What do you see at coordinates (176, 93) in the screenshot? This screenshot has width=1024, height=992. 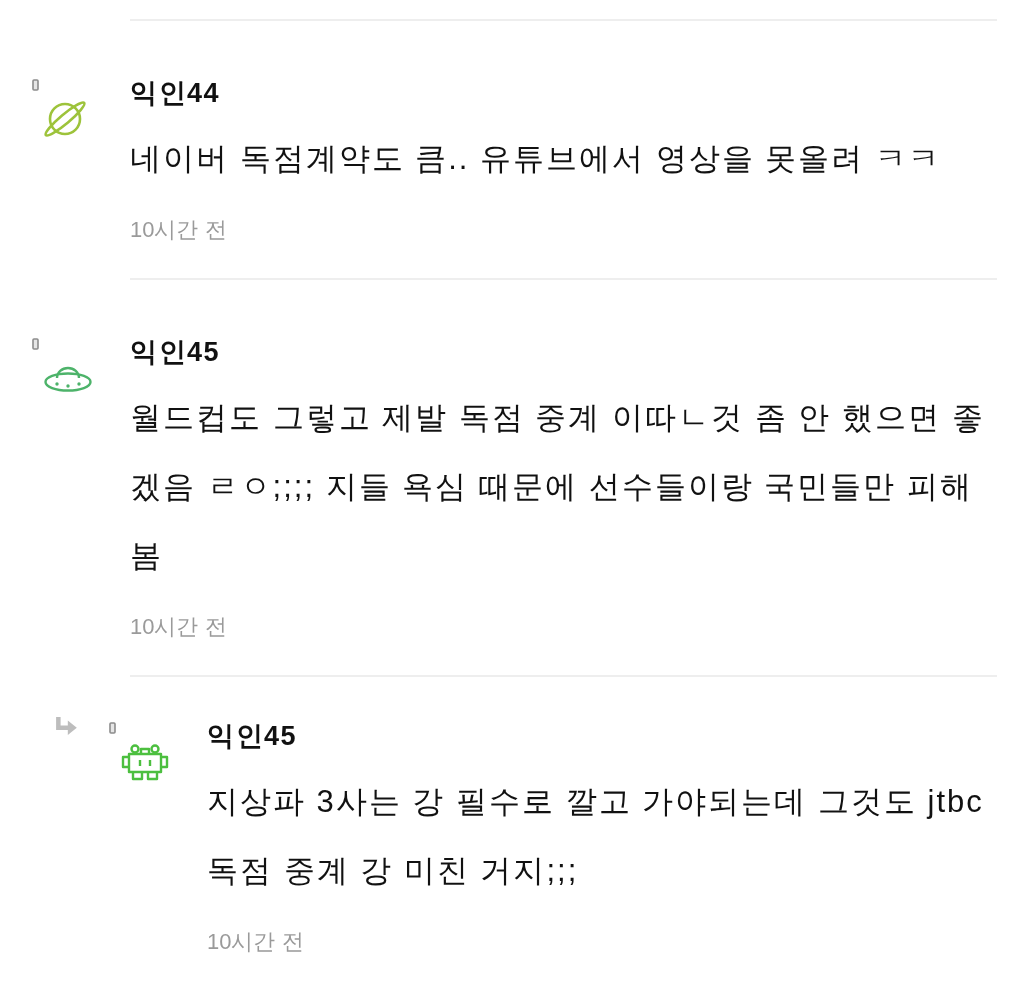 I see `author-name: 익인44` at bounding box center [176, 93].